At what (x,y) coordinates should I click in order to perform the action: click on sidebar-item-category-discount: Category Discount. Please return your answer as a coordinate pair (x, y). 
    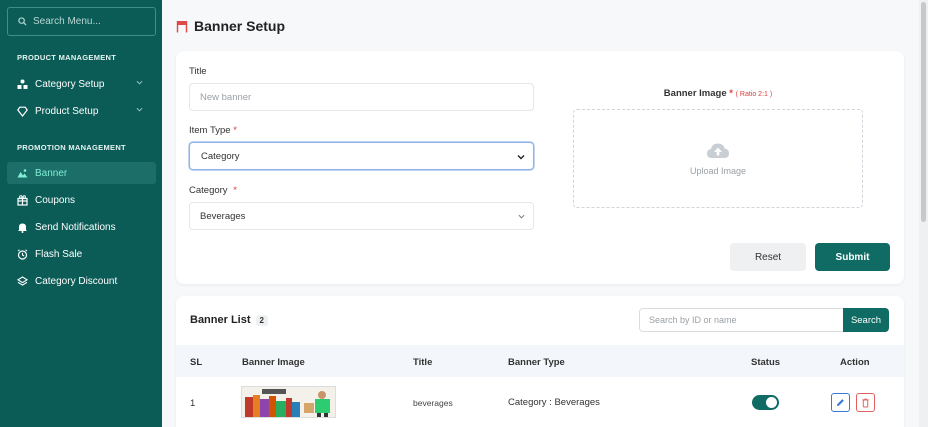
    Looking at the image, I should click on (81, 281).